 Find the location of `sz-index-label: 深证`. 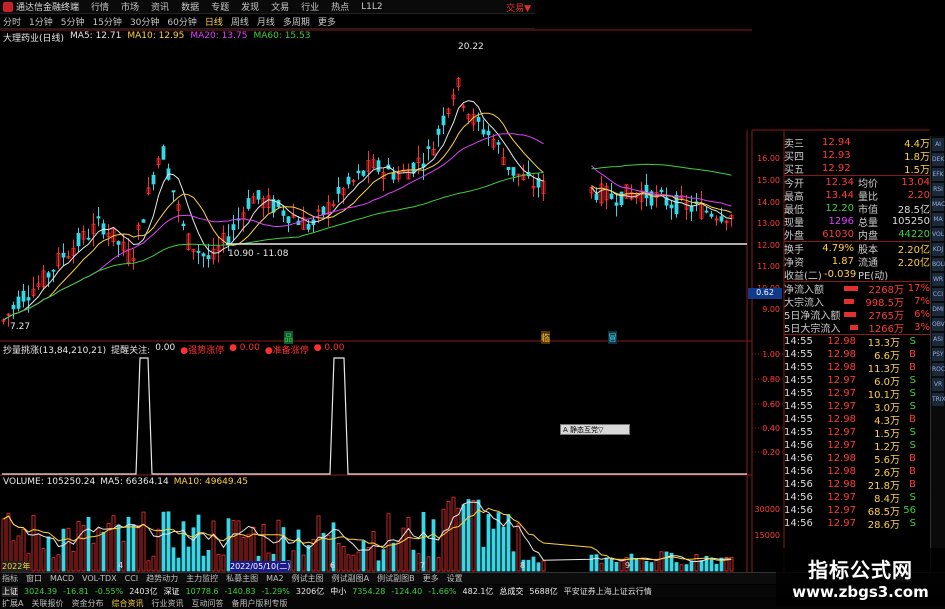

sz-index-label: 深证 is located at coordinates (172, 591).